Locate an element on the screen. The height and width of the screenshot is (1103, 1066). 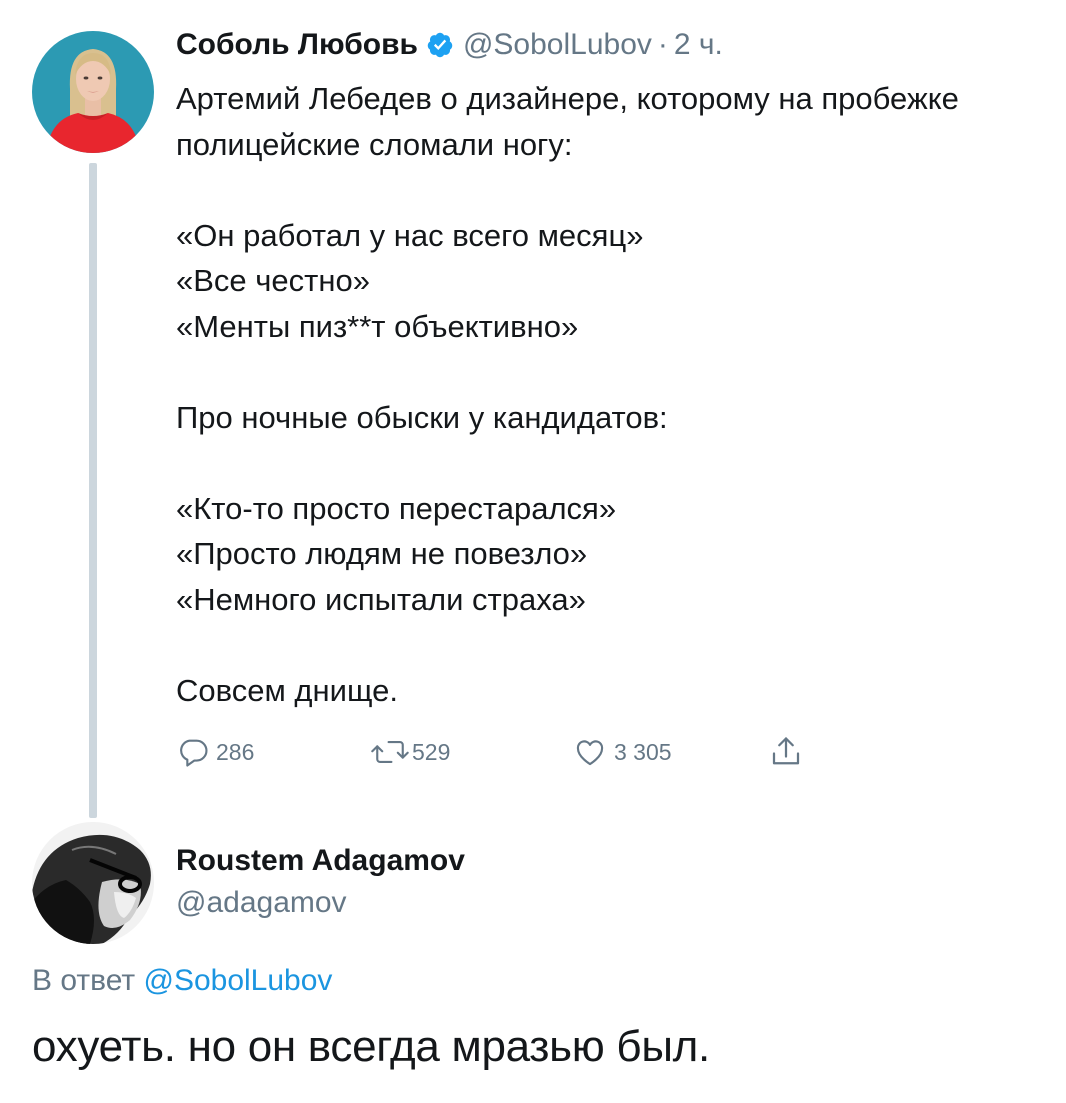
in-reply-to-handle-link: @SobolLubov is located at coordinates (237, 980).